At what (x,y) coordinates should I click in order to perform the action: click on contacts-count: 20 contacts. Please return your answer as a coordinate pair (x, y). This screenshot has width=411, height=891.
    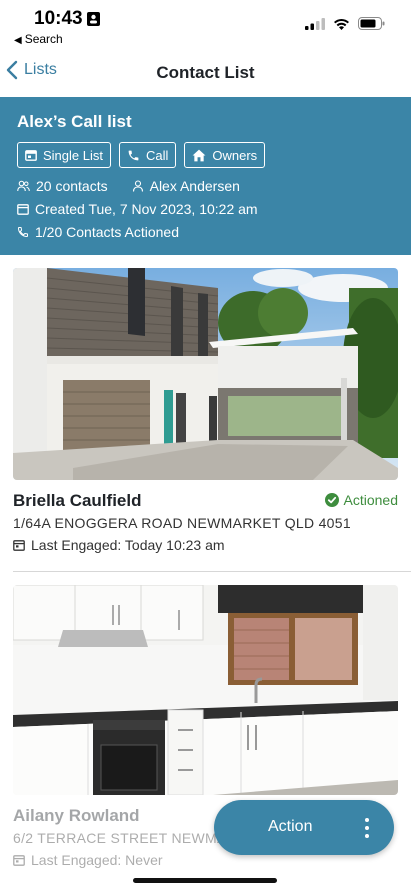
    Looking at the image, I should click on (72, 185).